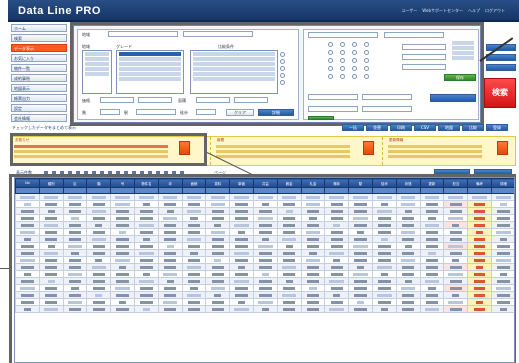  I want to click on area-listbox, so click(97, 72).